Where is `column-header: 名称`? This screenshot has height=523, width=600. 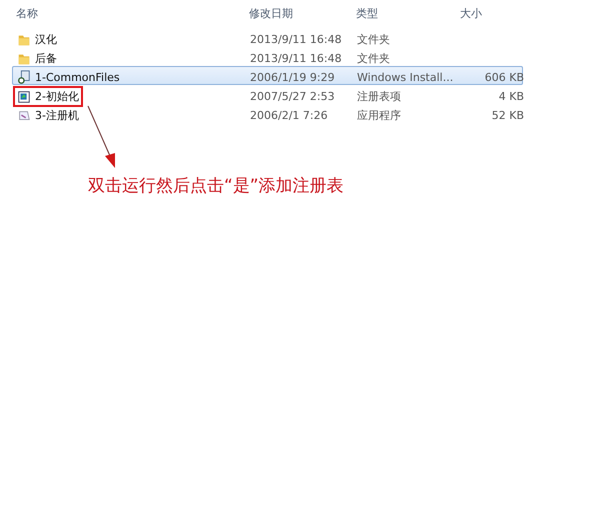
column-header: 名称 is located at coordinates (132, 13).